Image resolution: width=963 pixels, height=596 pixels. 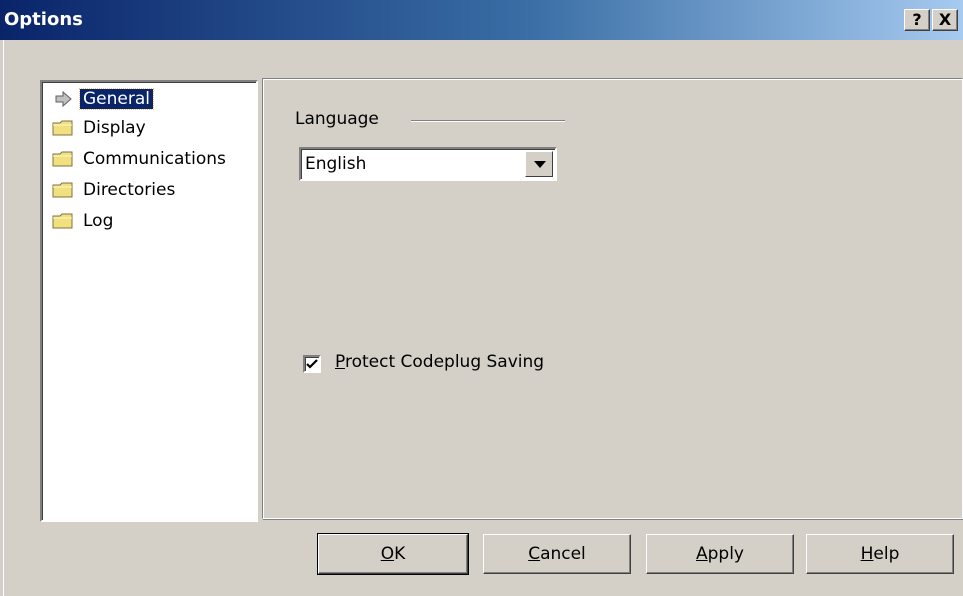 What do you see at coordinates (444, 362) in the screenshot?
I see `label-text: rotect Codeplug Saving` at bounding box center [444, 362].